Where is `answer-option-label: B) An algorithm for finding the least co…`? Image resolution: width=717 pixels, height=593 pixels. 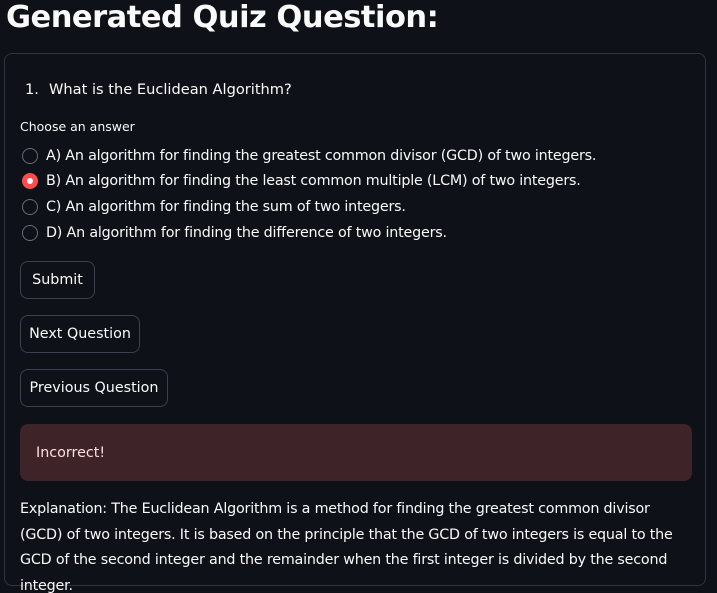 answer-option-label: B) An algorithm for finding the least co… is located at coordinates (313, 181).